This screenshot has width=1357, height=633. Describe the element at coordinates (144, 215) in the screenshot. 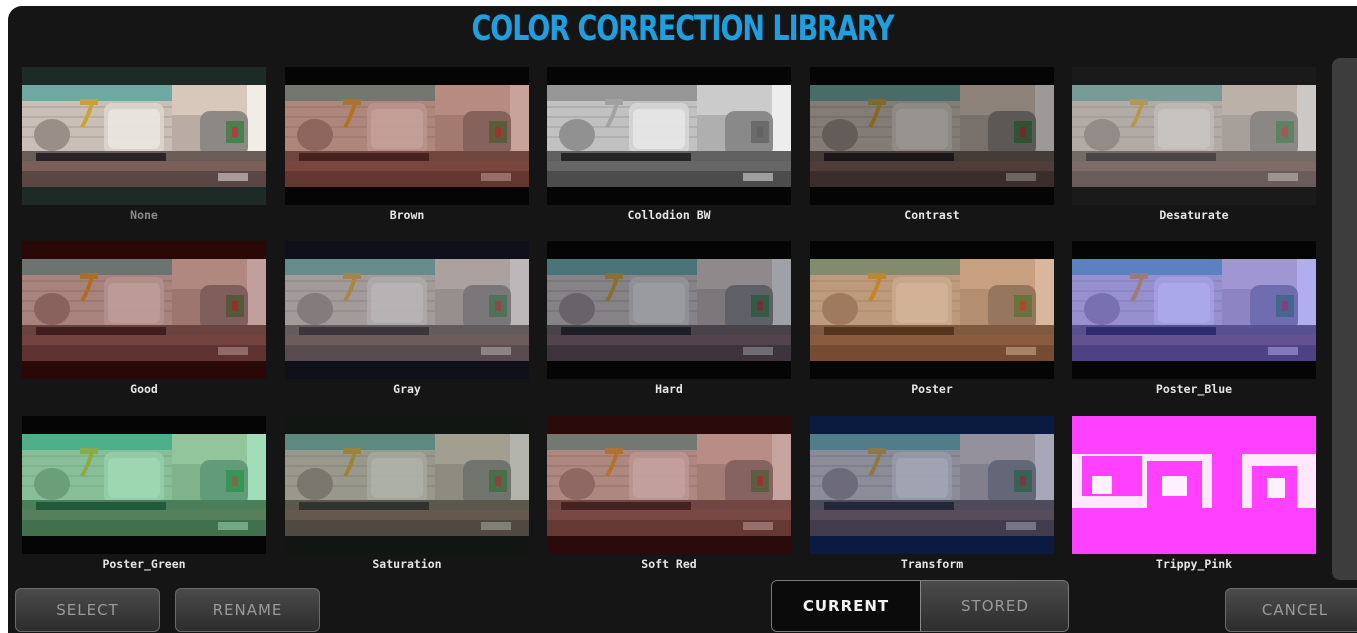

I see `preset-label: None` at that location.